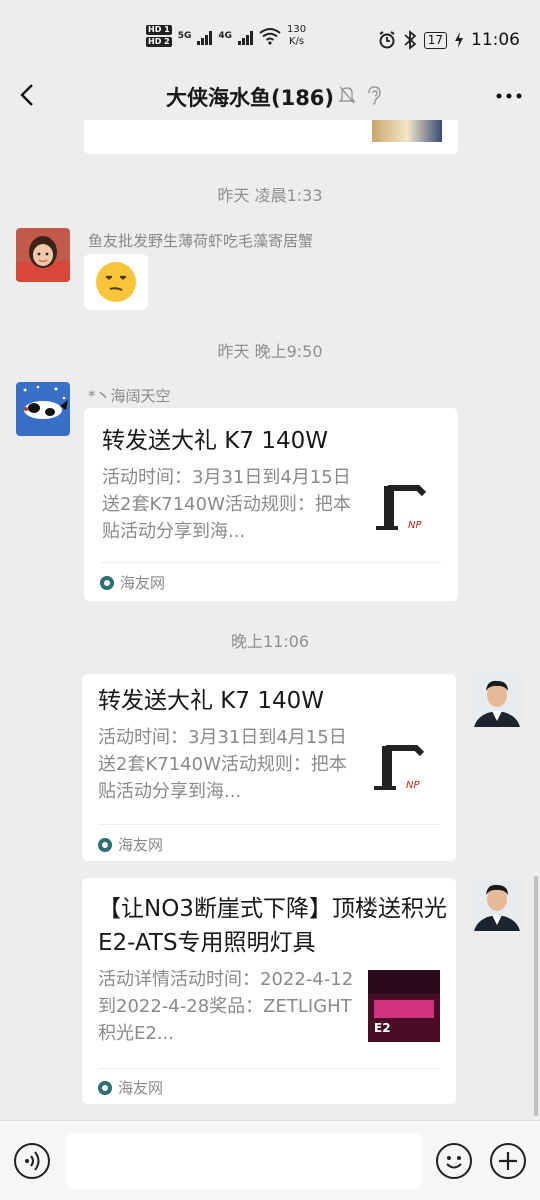 Image resolution: width=540 pixels, height=1200 pixels. Describe the element at coordinates (407, 131) in the screenshot. I see `partial-thumb-image` at that location.